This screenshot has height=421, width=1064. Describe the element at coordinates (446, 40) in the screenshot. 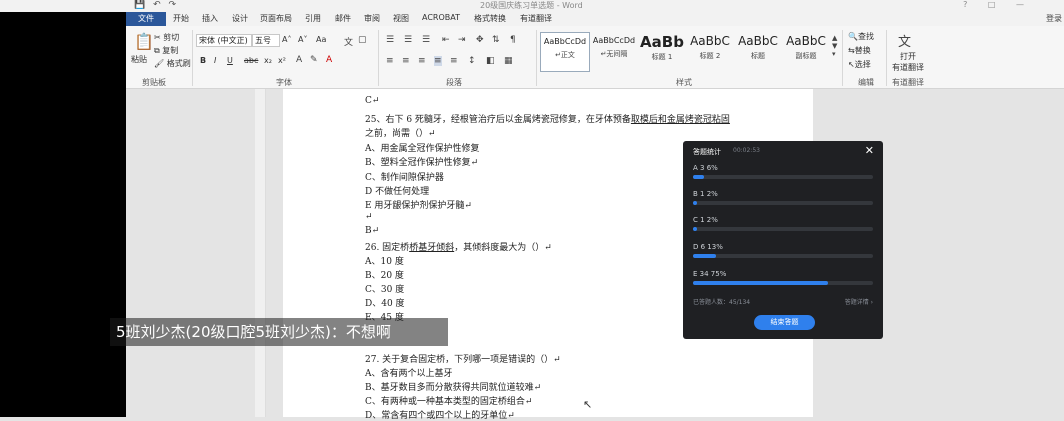

I see `decrease-indent-icon: ⇤` at that location.